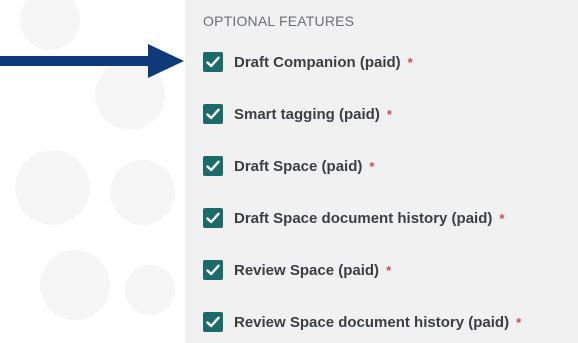 This screenshot has width=578, height=343. I want to click on feature-label: Draft Space (paid), so click(298, 166).